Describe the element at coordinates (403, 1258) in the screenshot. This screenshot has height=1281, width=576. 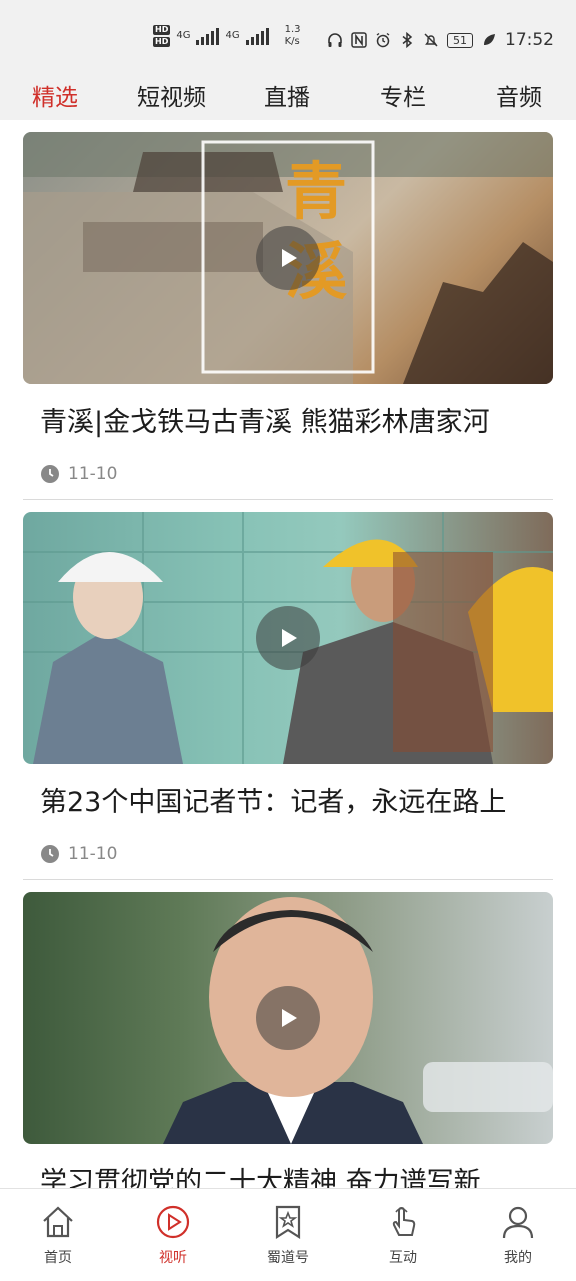
I see `nav-label: 互动` at that location.